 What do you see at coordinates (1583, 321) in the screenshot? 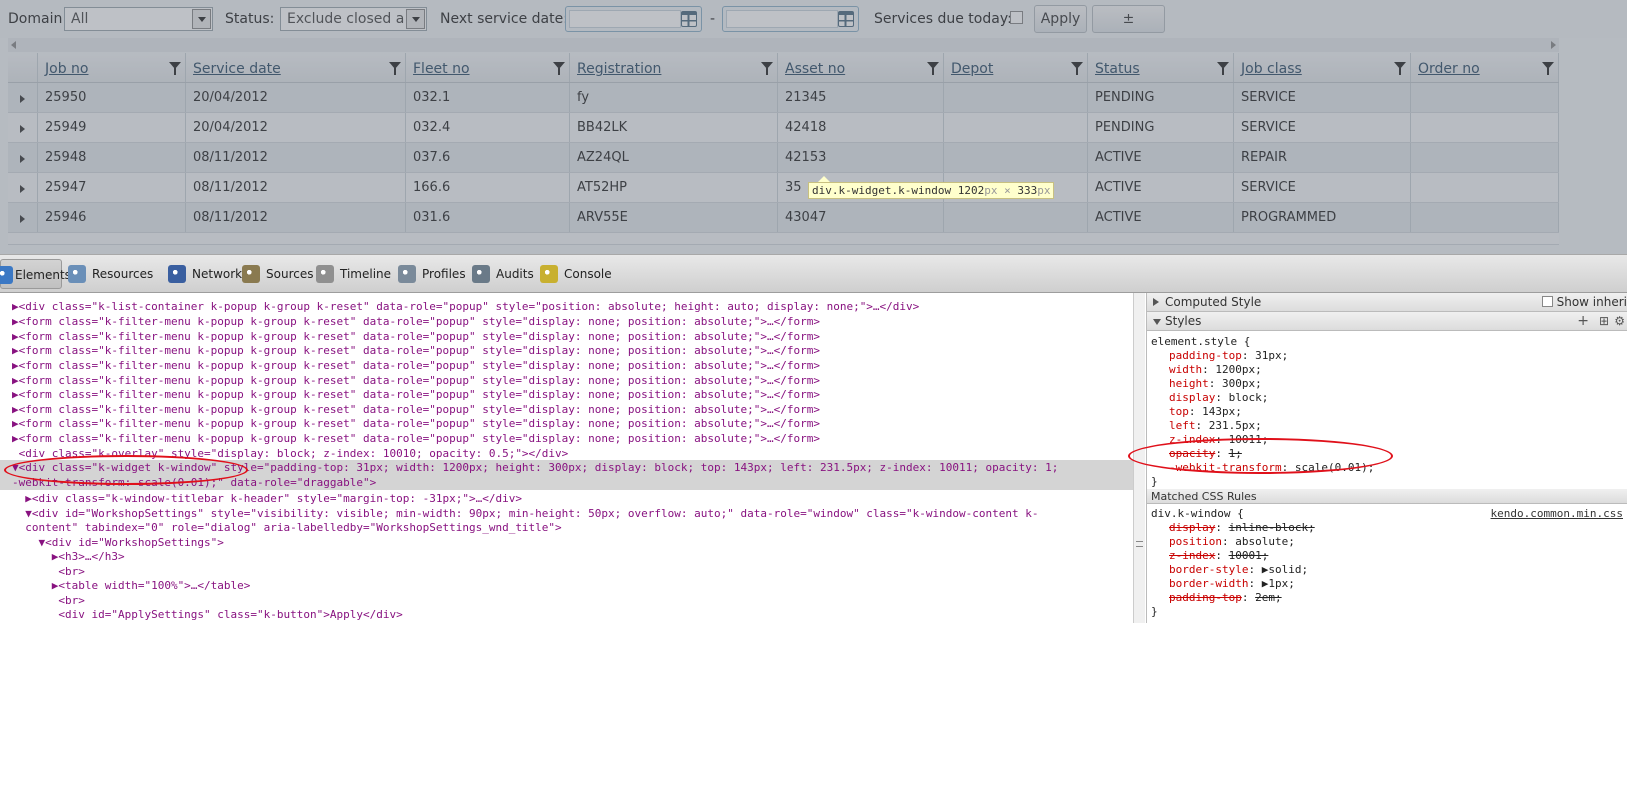
I see `add-rule-icon: +` at bounding box center [1583, 321].